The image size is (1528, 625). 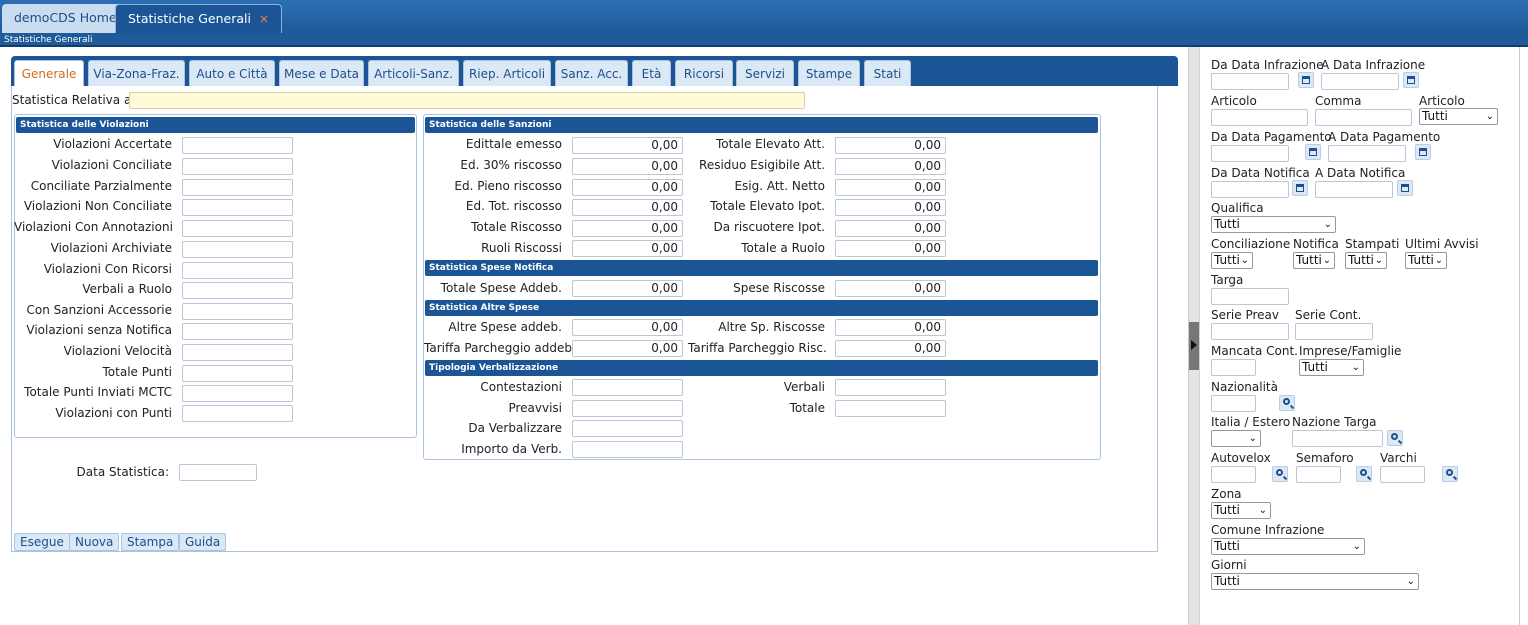 I want to click on a-data-notifica-input, so click(x=1354, y=189).